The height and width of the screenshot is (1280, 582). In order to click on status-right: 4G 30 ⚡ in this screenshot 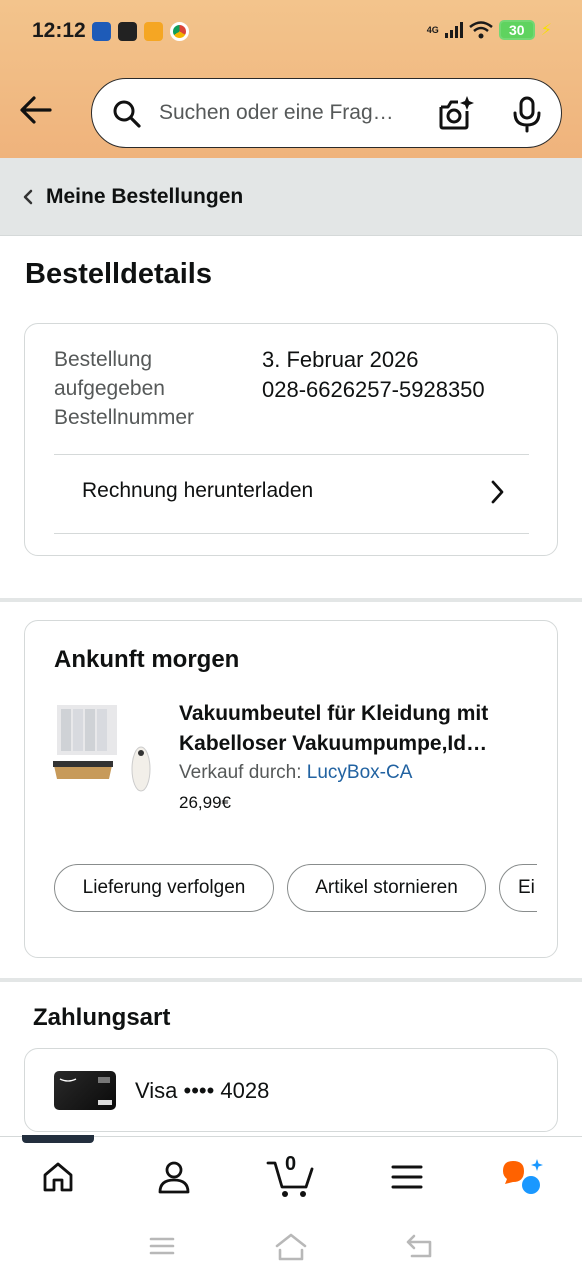, I will do `click(489, 30)`.